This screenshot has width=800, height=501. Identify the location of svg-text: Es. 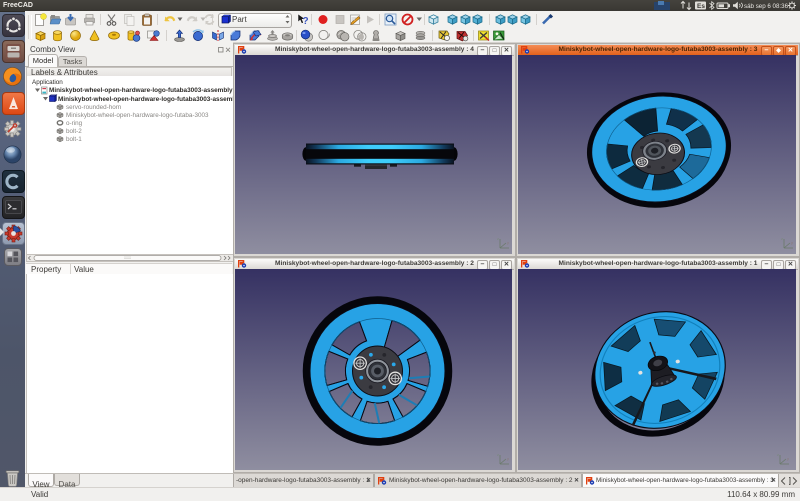
(701, 6).